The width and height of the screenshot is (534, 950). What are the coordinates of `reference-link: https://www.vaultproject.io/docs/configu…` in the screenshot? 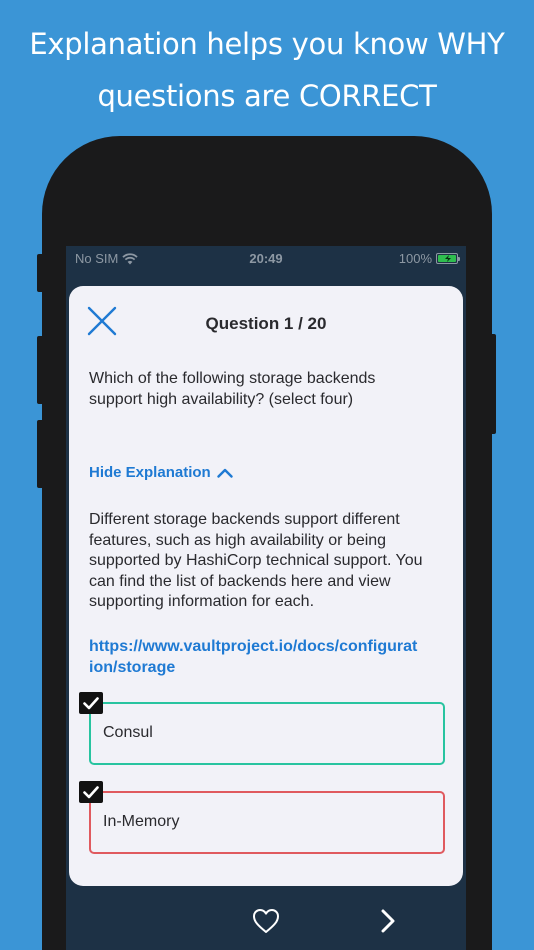 It's located at (254, 657).